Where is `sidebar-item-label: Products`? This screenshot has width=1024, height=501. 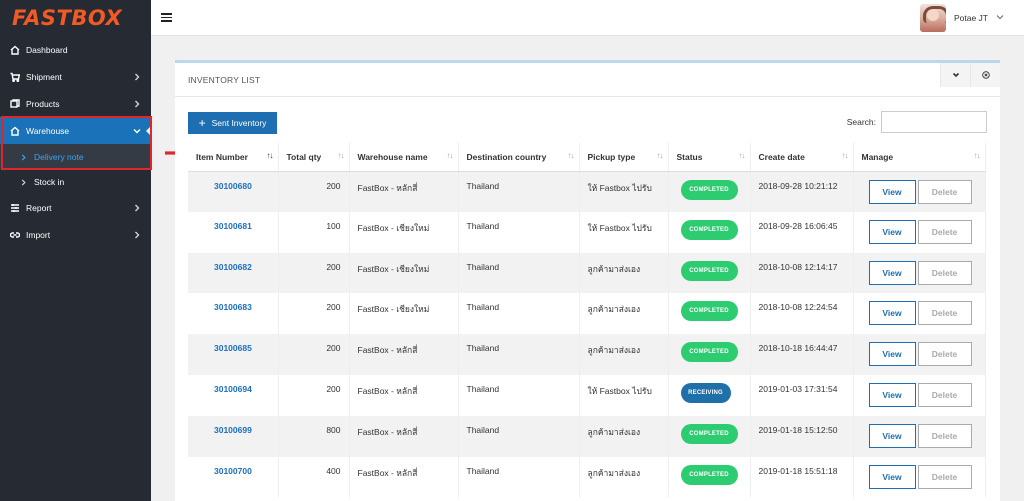 sidebar-item-label: Products is located at coordinates (43, 103).